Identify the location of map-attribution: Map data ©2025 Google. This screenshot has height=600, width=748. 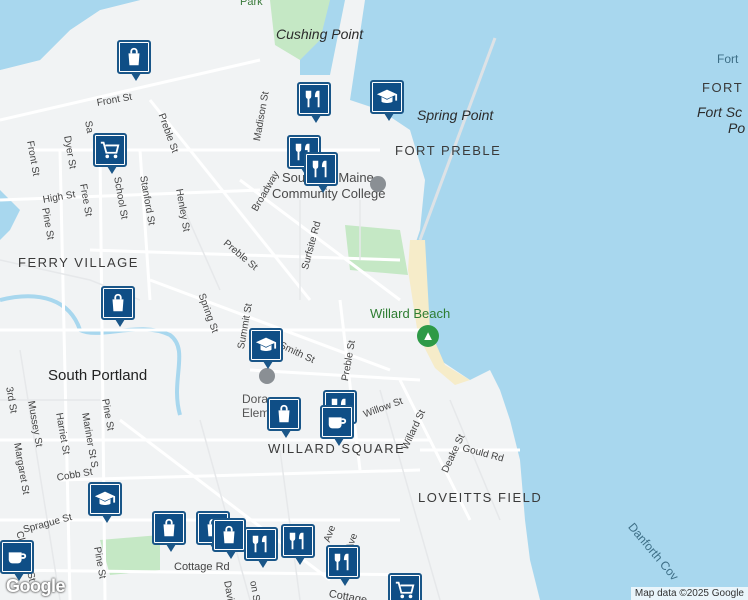
(689, 593).